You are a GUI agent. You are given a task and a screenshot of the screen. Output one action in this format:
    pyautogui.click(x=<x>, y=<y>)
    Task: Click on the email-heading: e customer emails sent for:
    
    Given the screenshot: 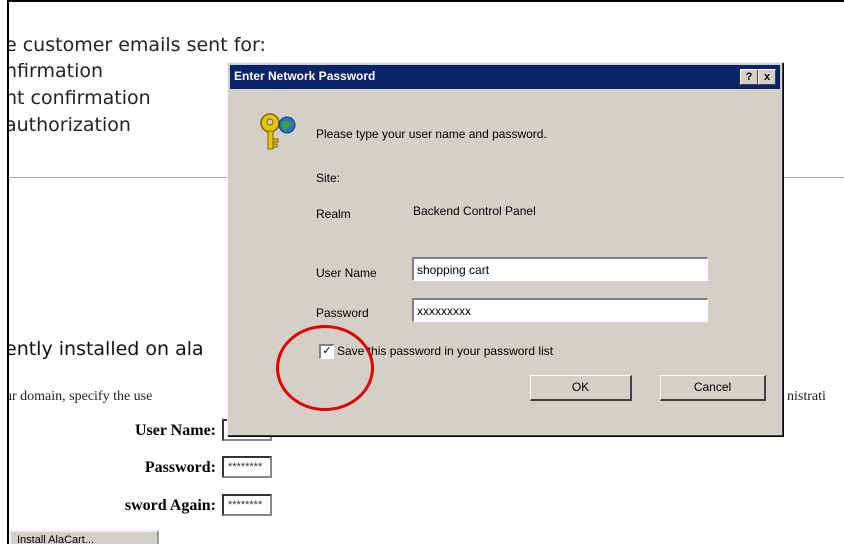 What is the action you would take?
    pyautogui.click(x=136, y=45)
    